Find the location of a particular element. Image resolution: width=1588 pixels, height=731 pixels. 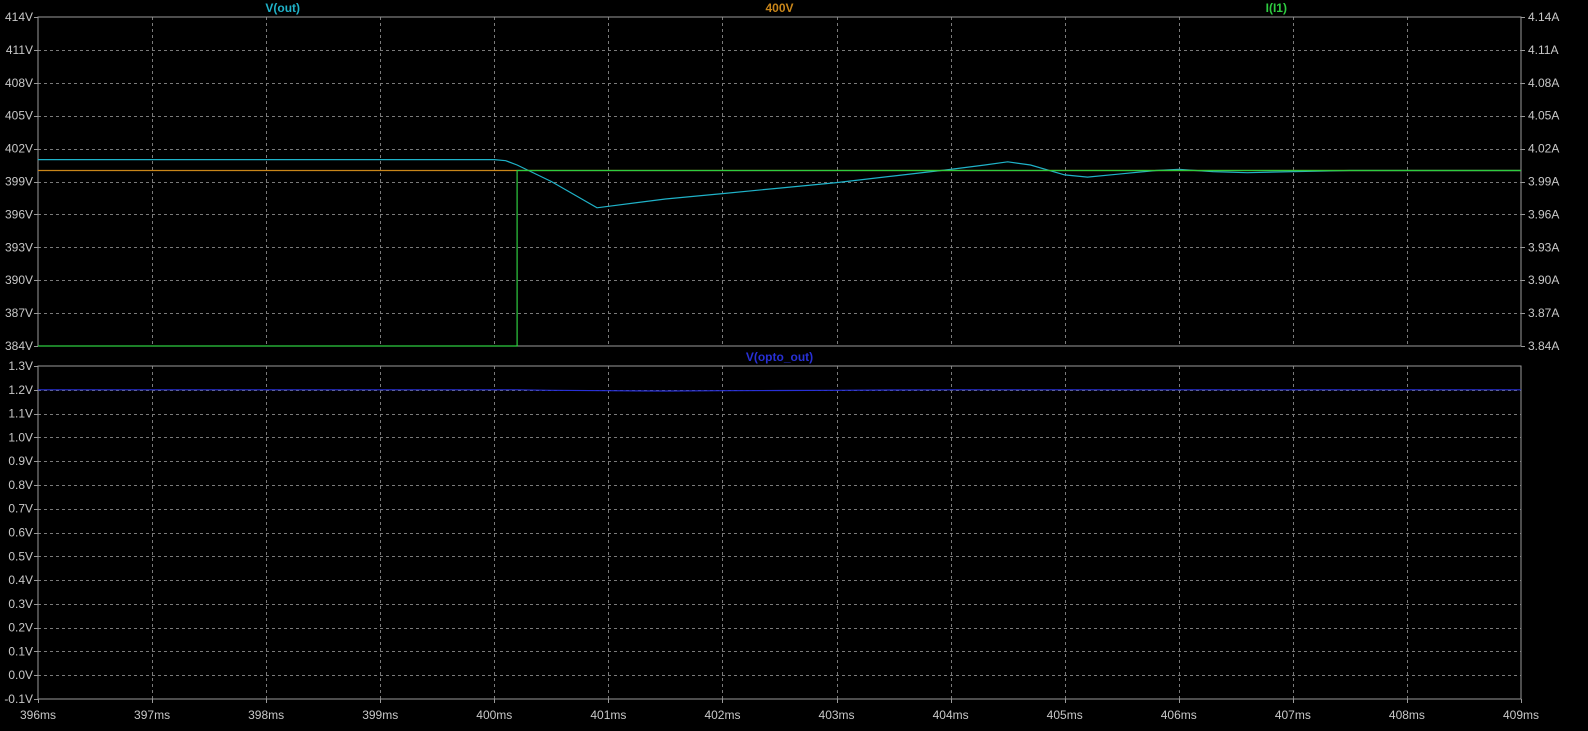

y-tick-label-left: 1.3V is located at coordinates (20, 366).